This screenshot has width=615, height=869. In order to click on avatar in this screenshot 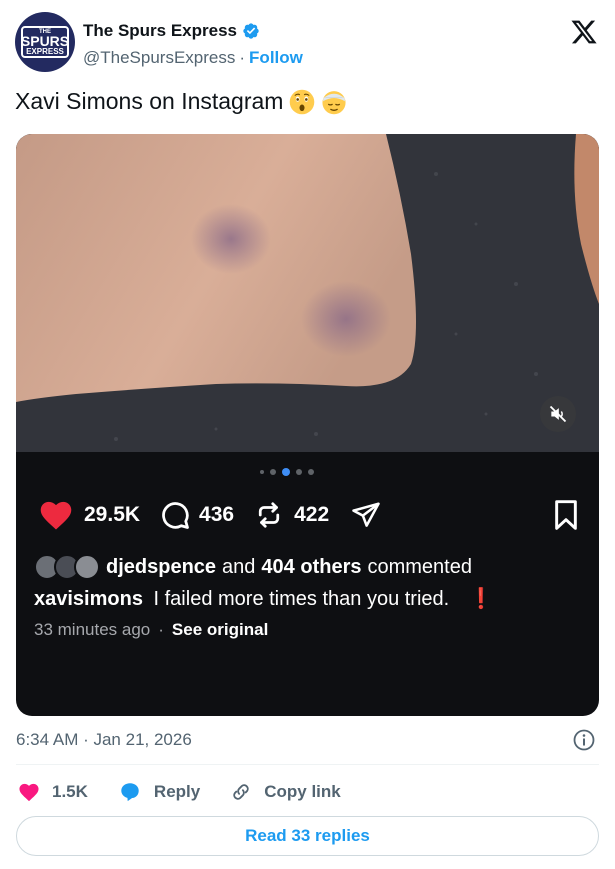, I will do `click(87, 567)`.